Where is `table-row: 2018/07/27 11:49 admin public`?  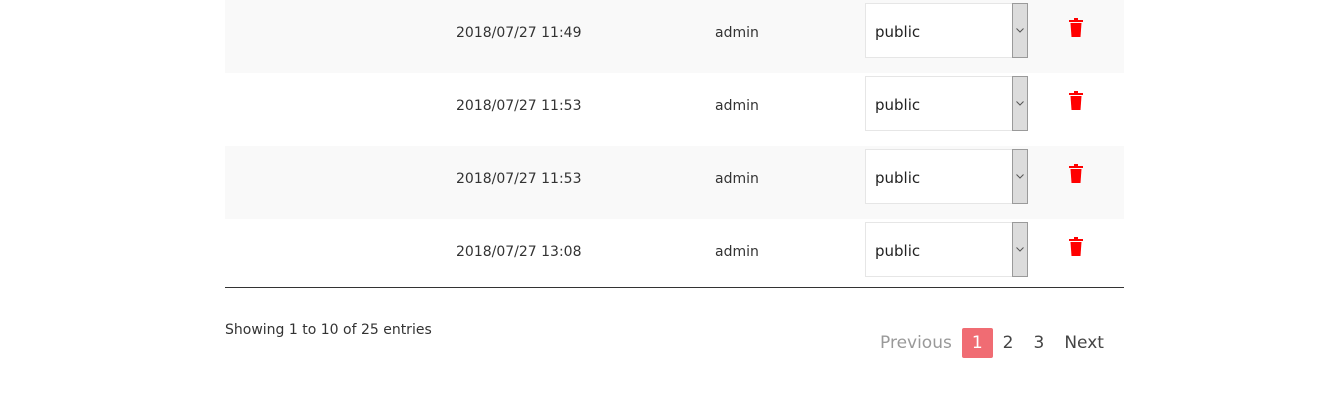
table-row: 2018/07/27 11:49 admin public is located at coordinates (674, 36).